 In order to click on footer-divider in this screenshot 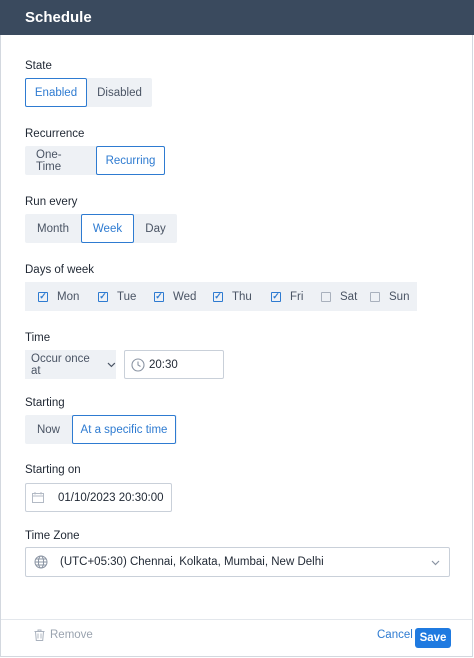, I will do `click(236, 619)`.